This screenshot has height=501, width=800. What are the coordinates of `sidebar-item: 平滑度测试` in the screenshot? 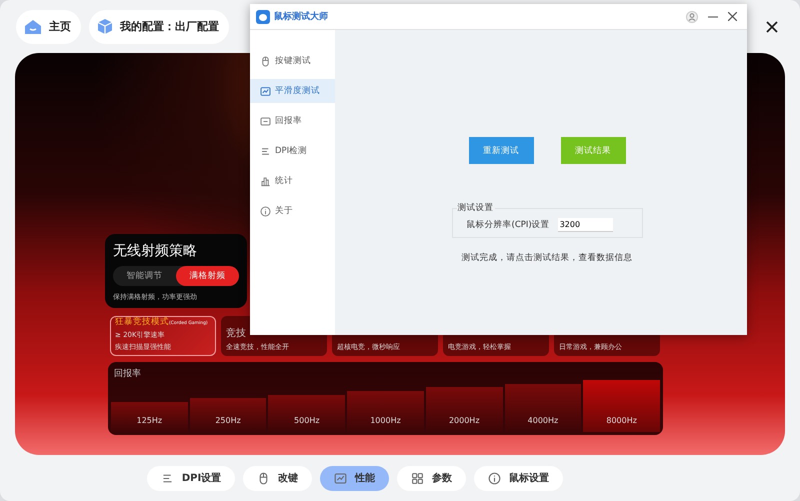 It's located at (292, 91).